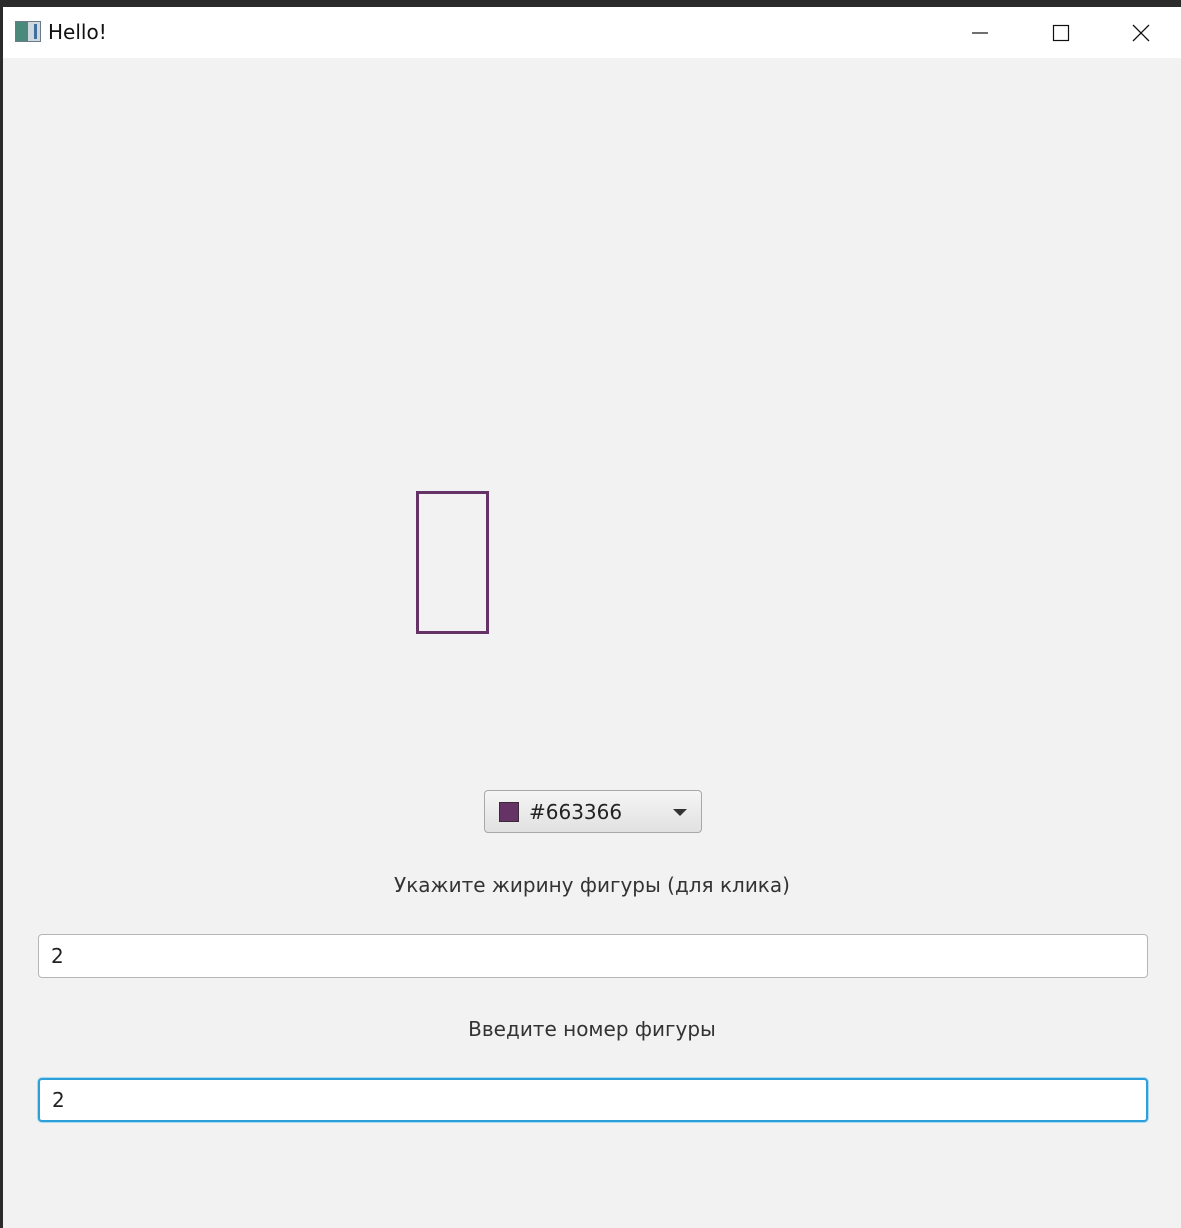 The height and width of the screenshot is (1228, 1181). What do you see at coordinates (593, 1100) in the screenshot?
I see `shape-number-input` at bounding box center [593, 1100].